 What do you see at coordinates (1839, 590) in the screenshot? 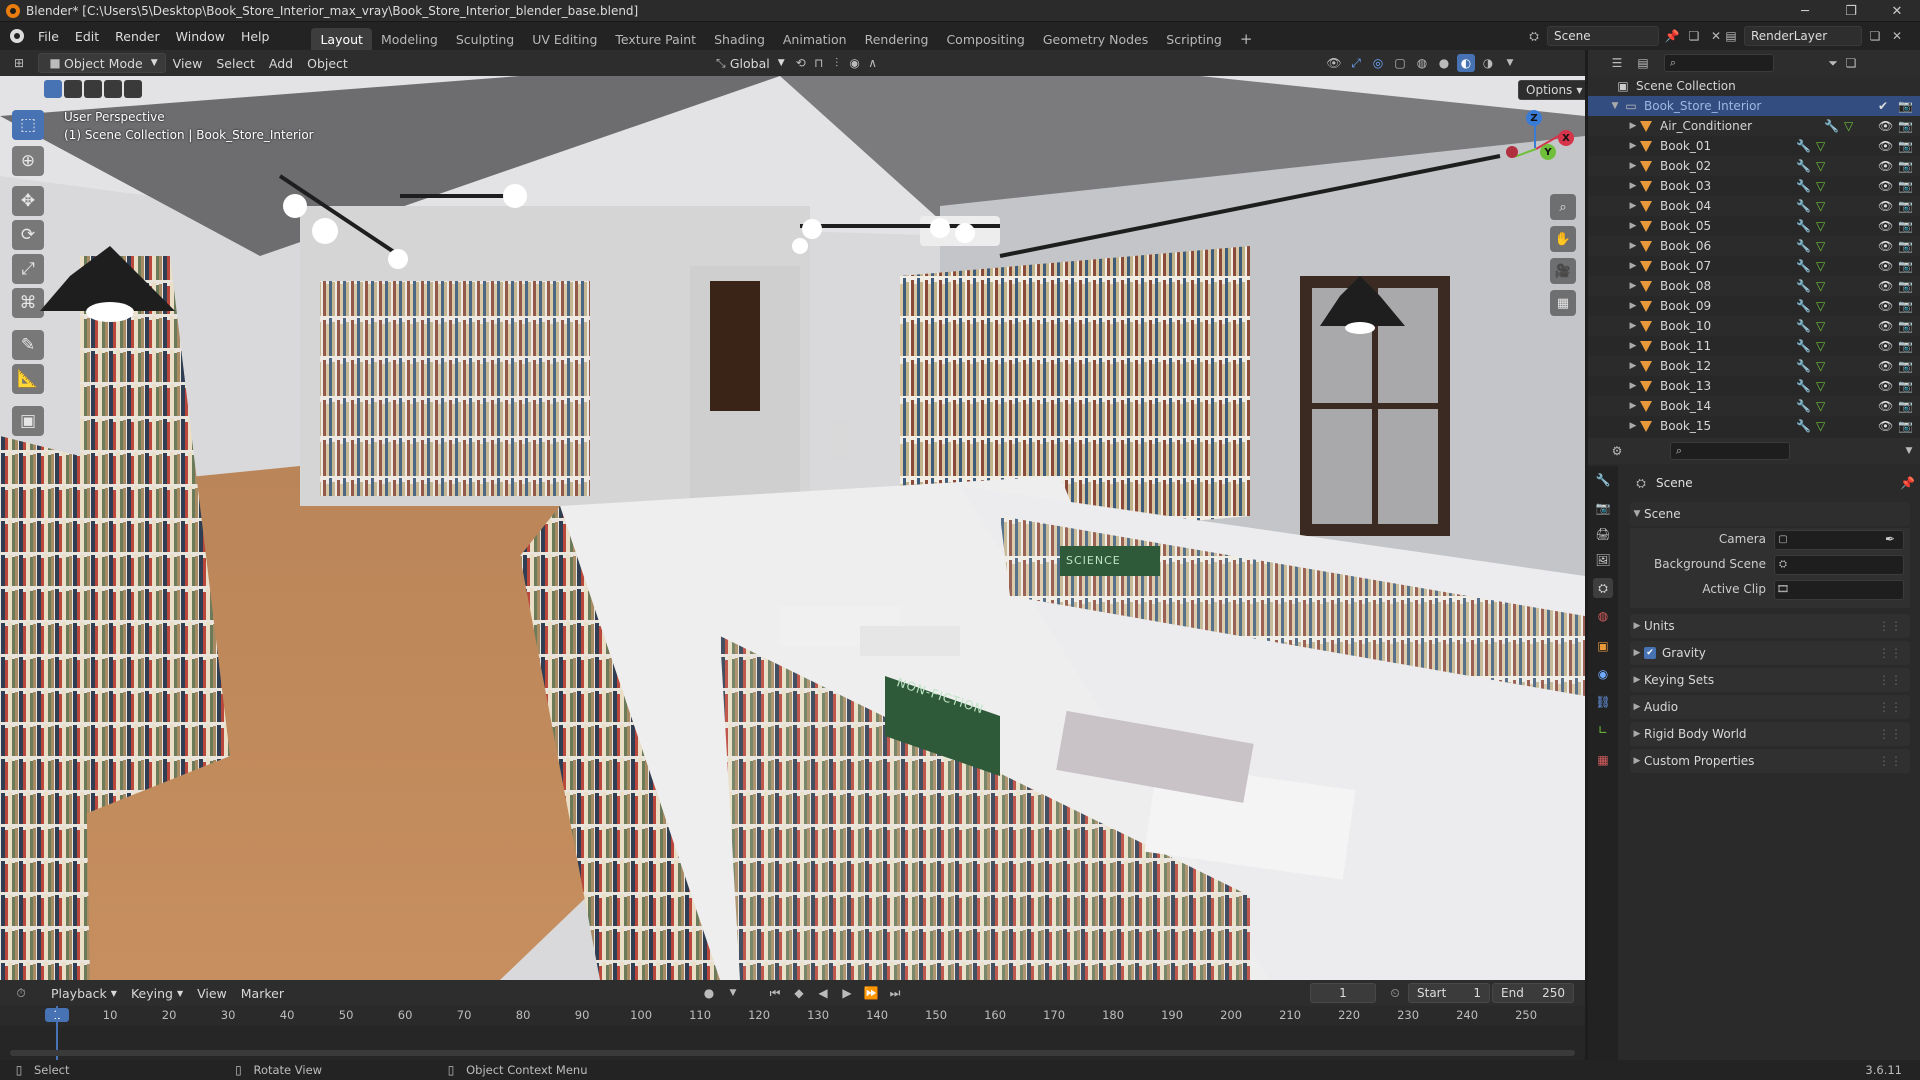
I see `active-clip-field: 🎞` at bounding box center [1839, 590].